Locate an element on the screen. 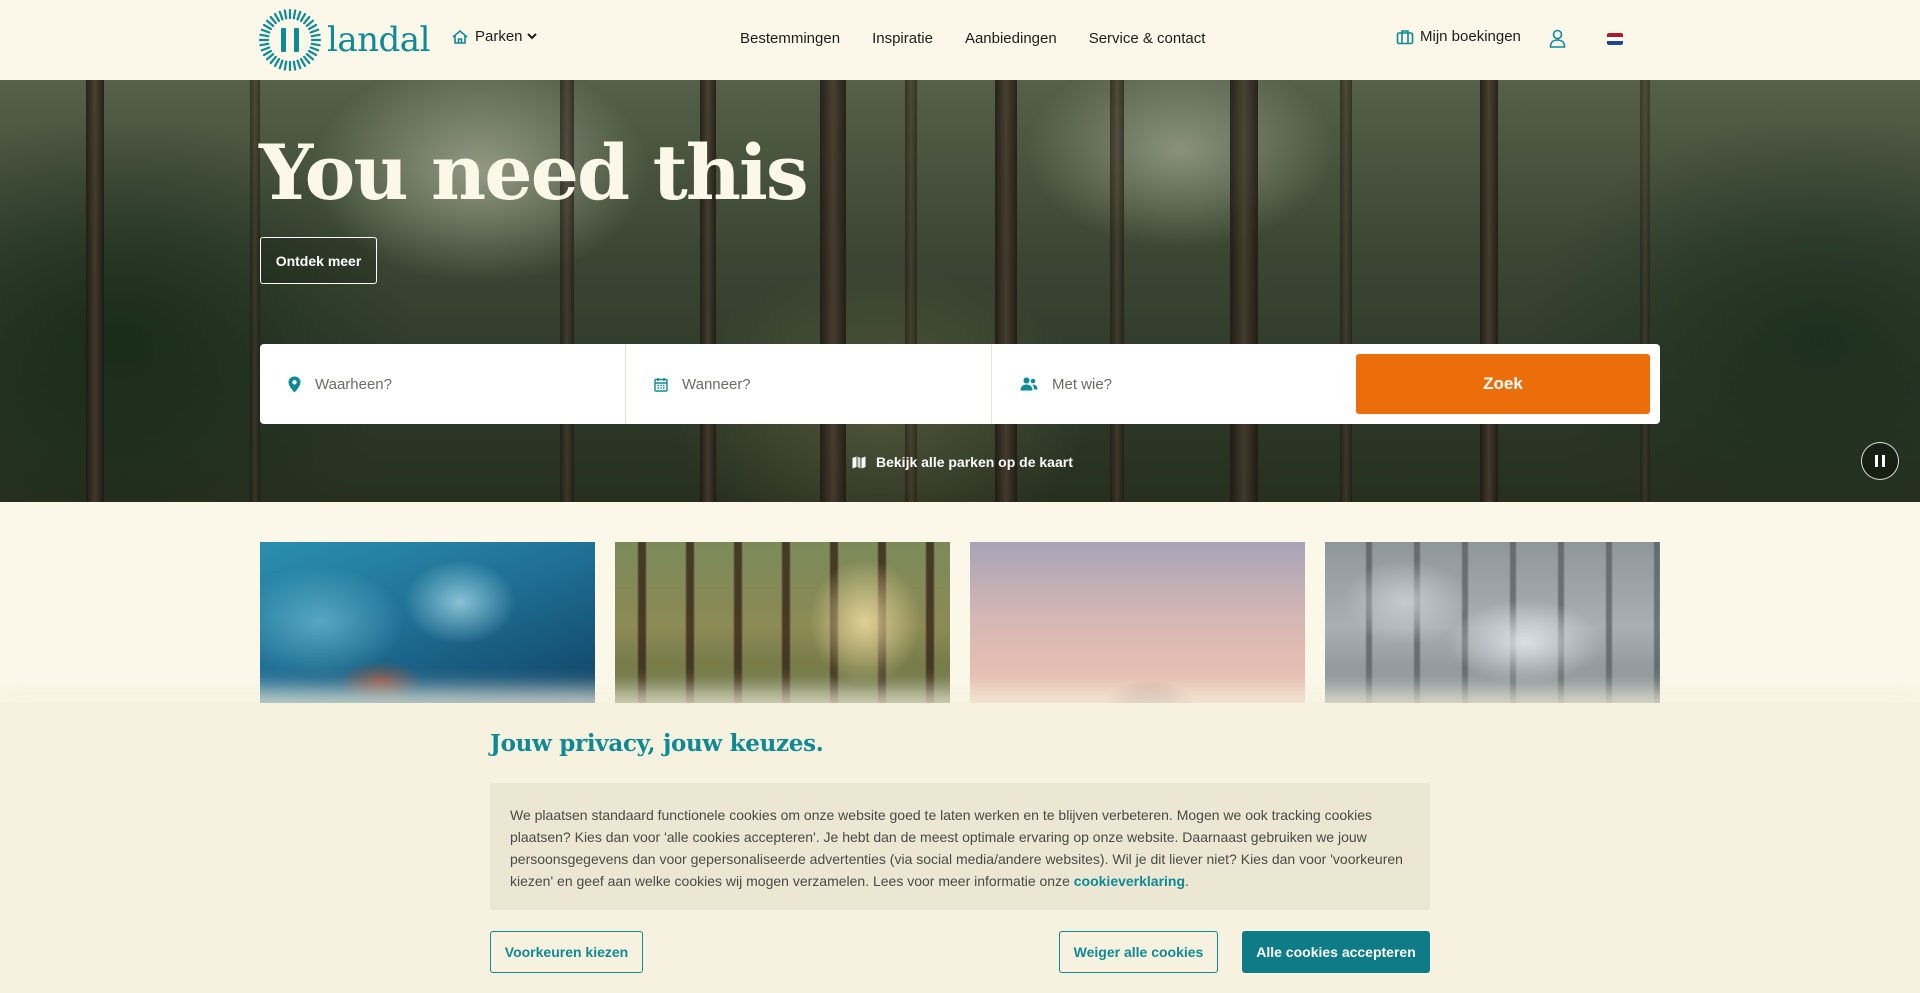 This screenshot has height=993, width=1920. landal-sun-logo-icon is located at coordinates (290, 40).